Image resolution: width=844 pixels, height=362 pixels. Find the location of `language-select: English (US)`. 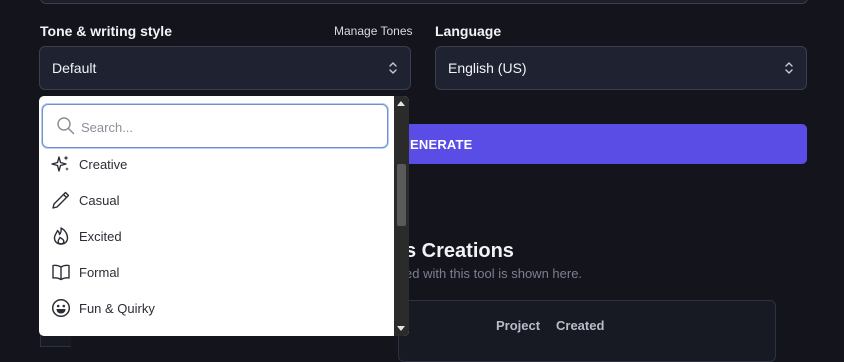

language-select: English (US) is located at coordinates (621, 68).